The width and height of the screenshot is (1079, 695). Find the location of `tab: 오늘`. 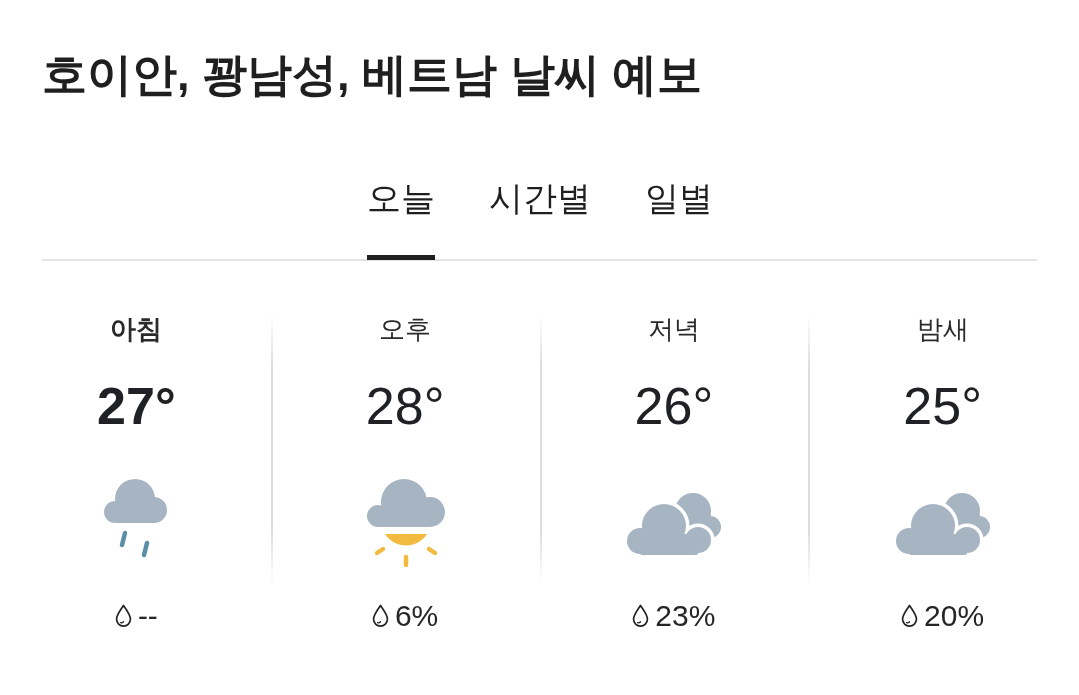

tab: 오늘 is located at coordinates (400, 219).